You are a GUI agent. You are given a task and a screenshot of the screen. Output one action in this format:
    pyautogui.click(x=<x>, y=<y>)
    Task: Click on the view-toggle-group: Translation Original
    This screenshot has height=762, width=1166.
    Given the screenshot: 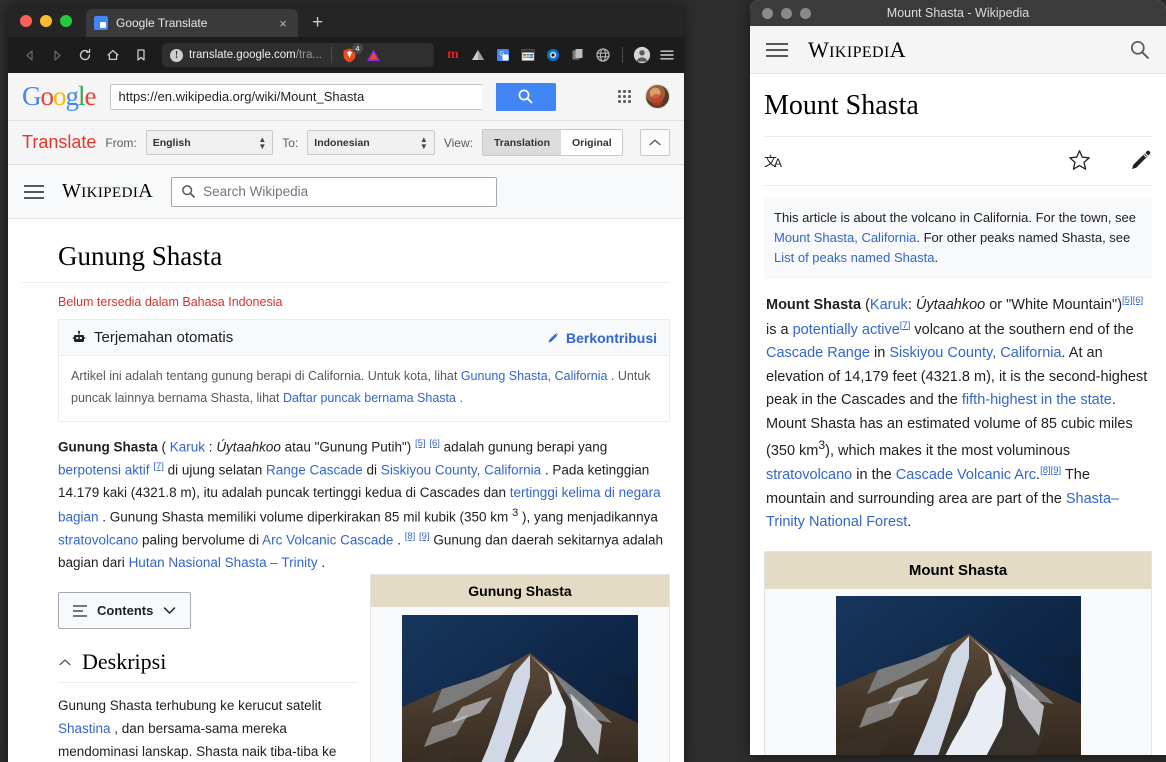 What is the action you would take?
    pyautogui.click(x=552, y=142)
    